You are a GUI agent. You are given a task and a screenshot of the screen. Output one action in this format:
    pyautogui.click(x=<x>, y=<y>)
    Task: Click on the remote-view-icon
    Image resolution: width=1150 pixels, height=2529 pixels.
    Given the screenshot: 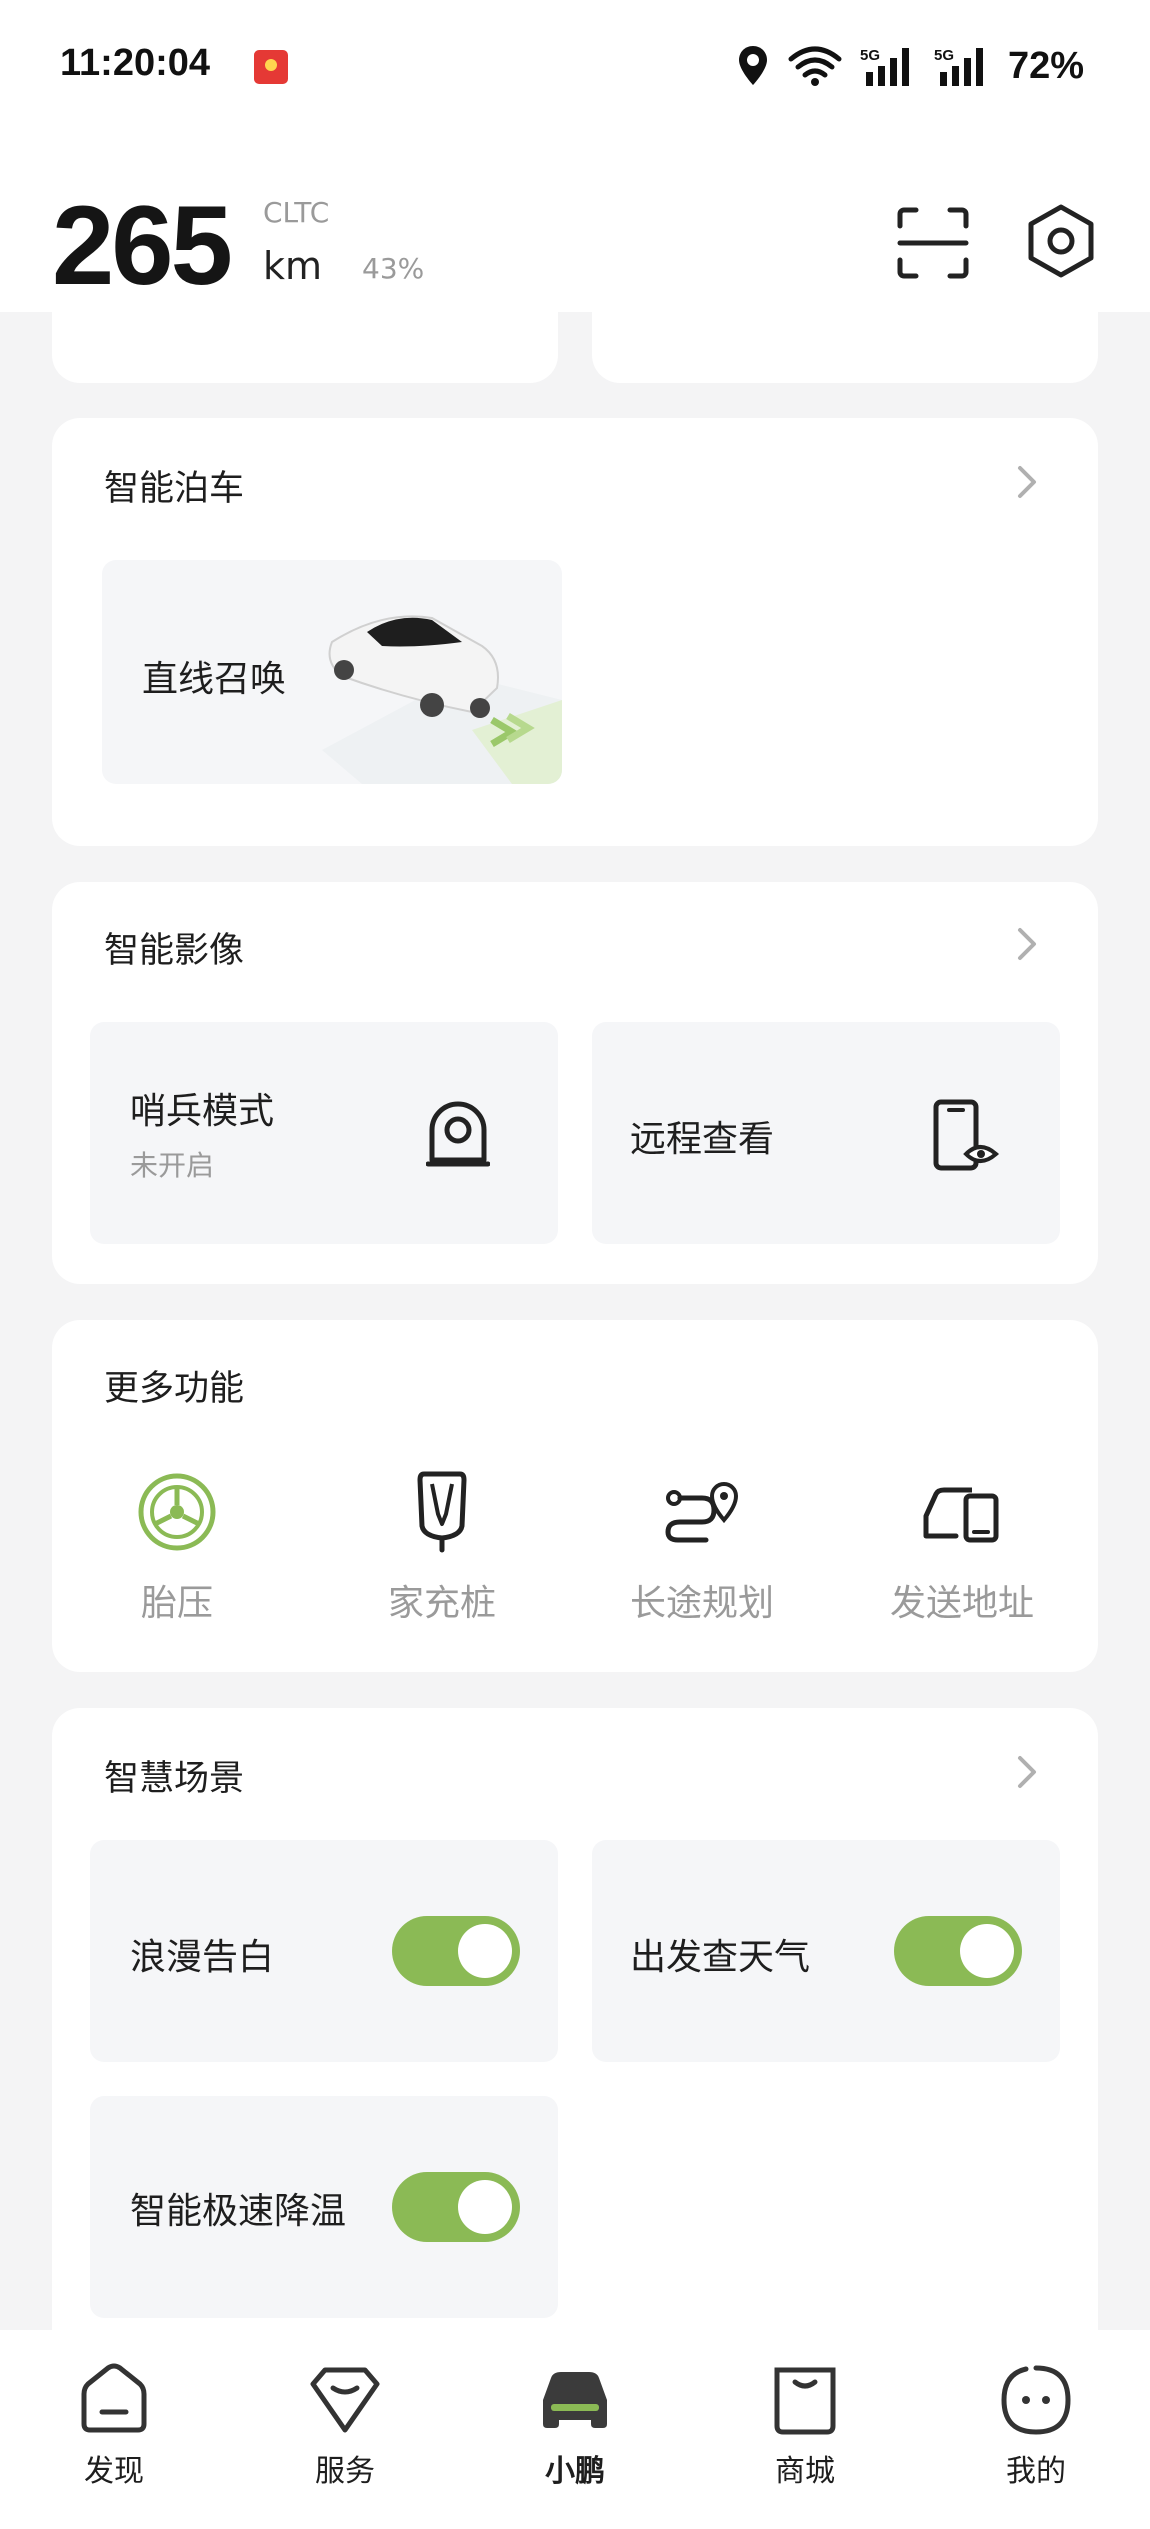 What is the action you would take?
    pyautogui.click(x=966, y=1135)
    